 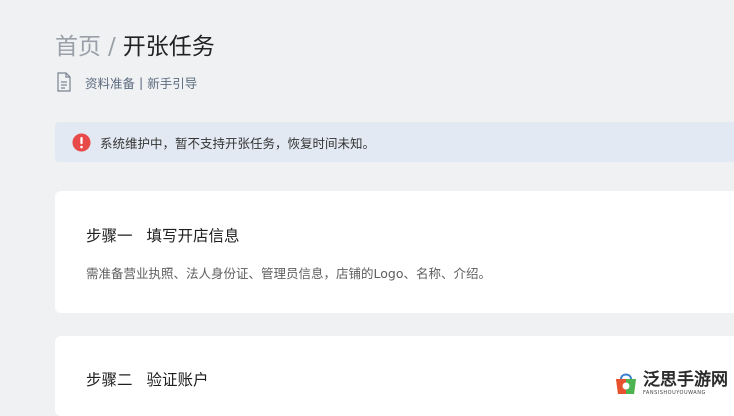 What do you see at coordinates (78, 47) in the screenshot?
I see `breadcrumb-home: 首页` at bounding box center [78, 47].